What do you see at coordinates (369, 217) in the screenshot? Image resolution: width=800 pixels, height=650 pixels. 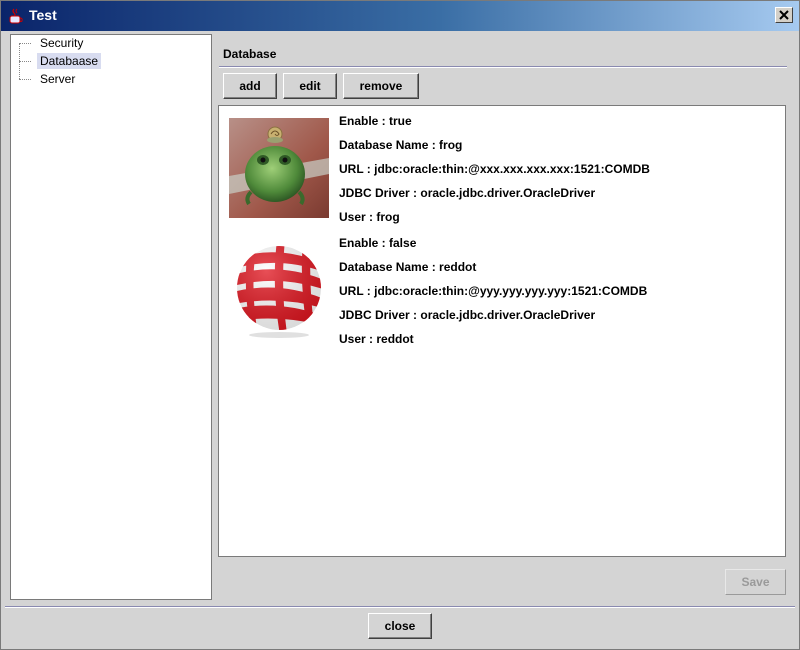 I see `record-user: User : frog` at bounding box center [369, 217].